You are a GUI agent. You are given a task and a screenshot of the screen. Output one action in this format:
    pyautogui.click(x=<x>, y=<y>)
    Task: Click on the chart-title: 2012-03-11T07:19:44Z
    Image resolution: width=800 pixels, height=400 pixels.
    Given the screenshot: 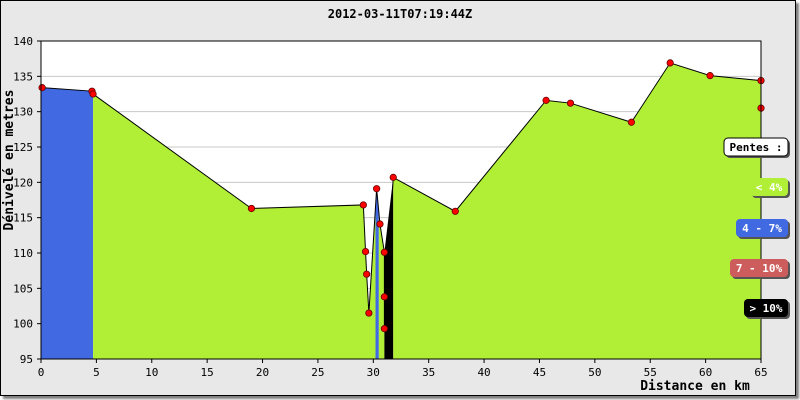 What is the action you would take?
    pyautogui.click(x=400, y=14)
    